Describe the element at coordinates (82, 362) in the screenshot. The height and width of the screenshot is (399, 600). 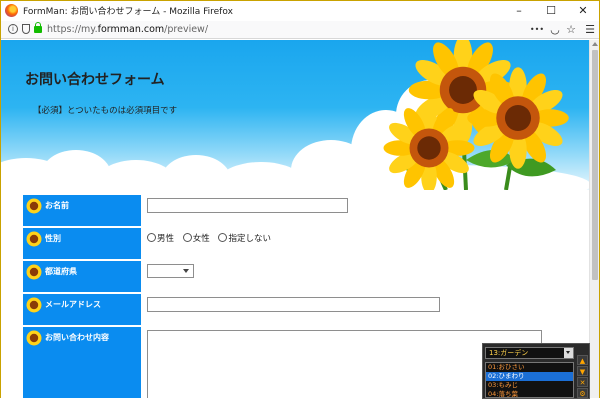
I see `label-cell: お問い合わせ内容` at that location.